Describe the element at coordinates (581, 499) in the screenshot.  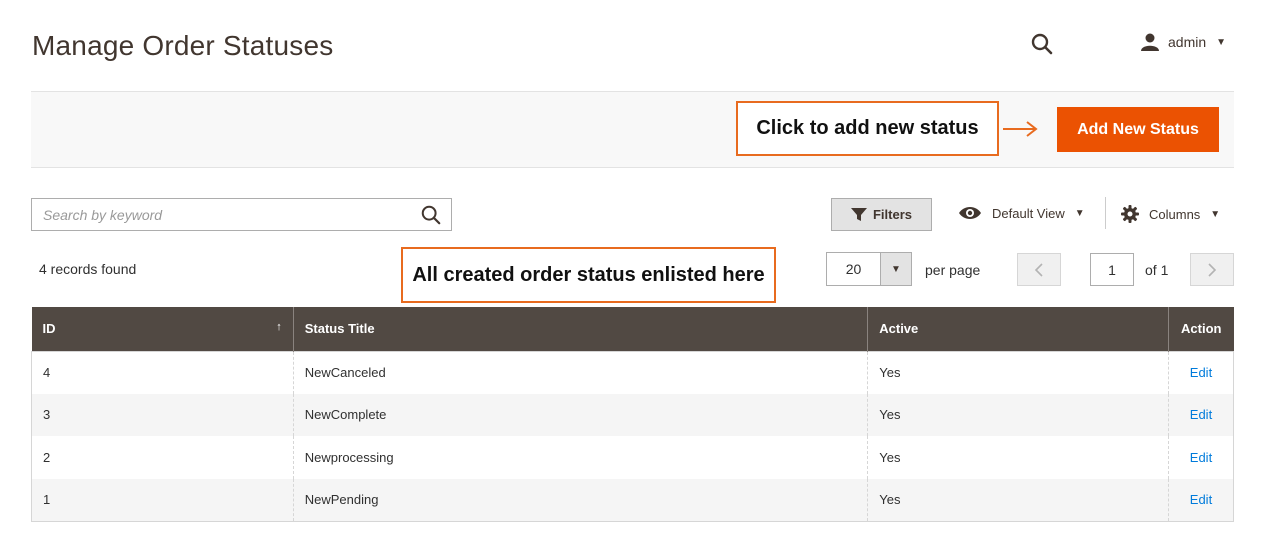
I see `cell-status-title: NewPending` at that location.